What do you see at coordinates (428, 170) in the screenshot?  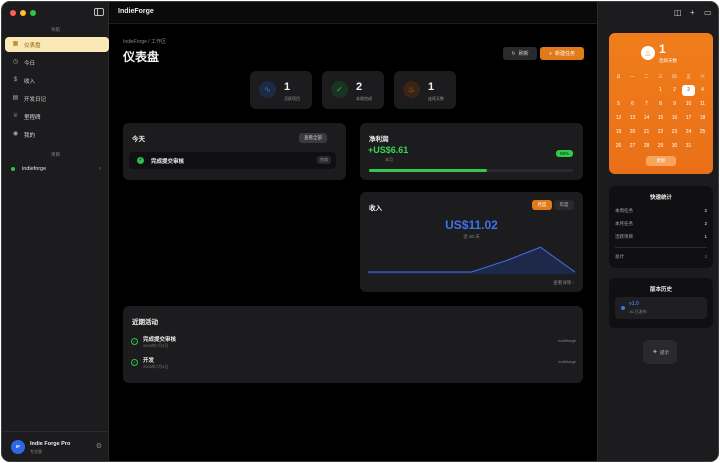 I see `profit-progress-fill` at bounding box center [428, 170].